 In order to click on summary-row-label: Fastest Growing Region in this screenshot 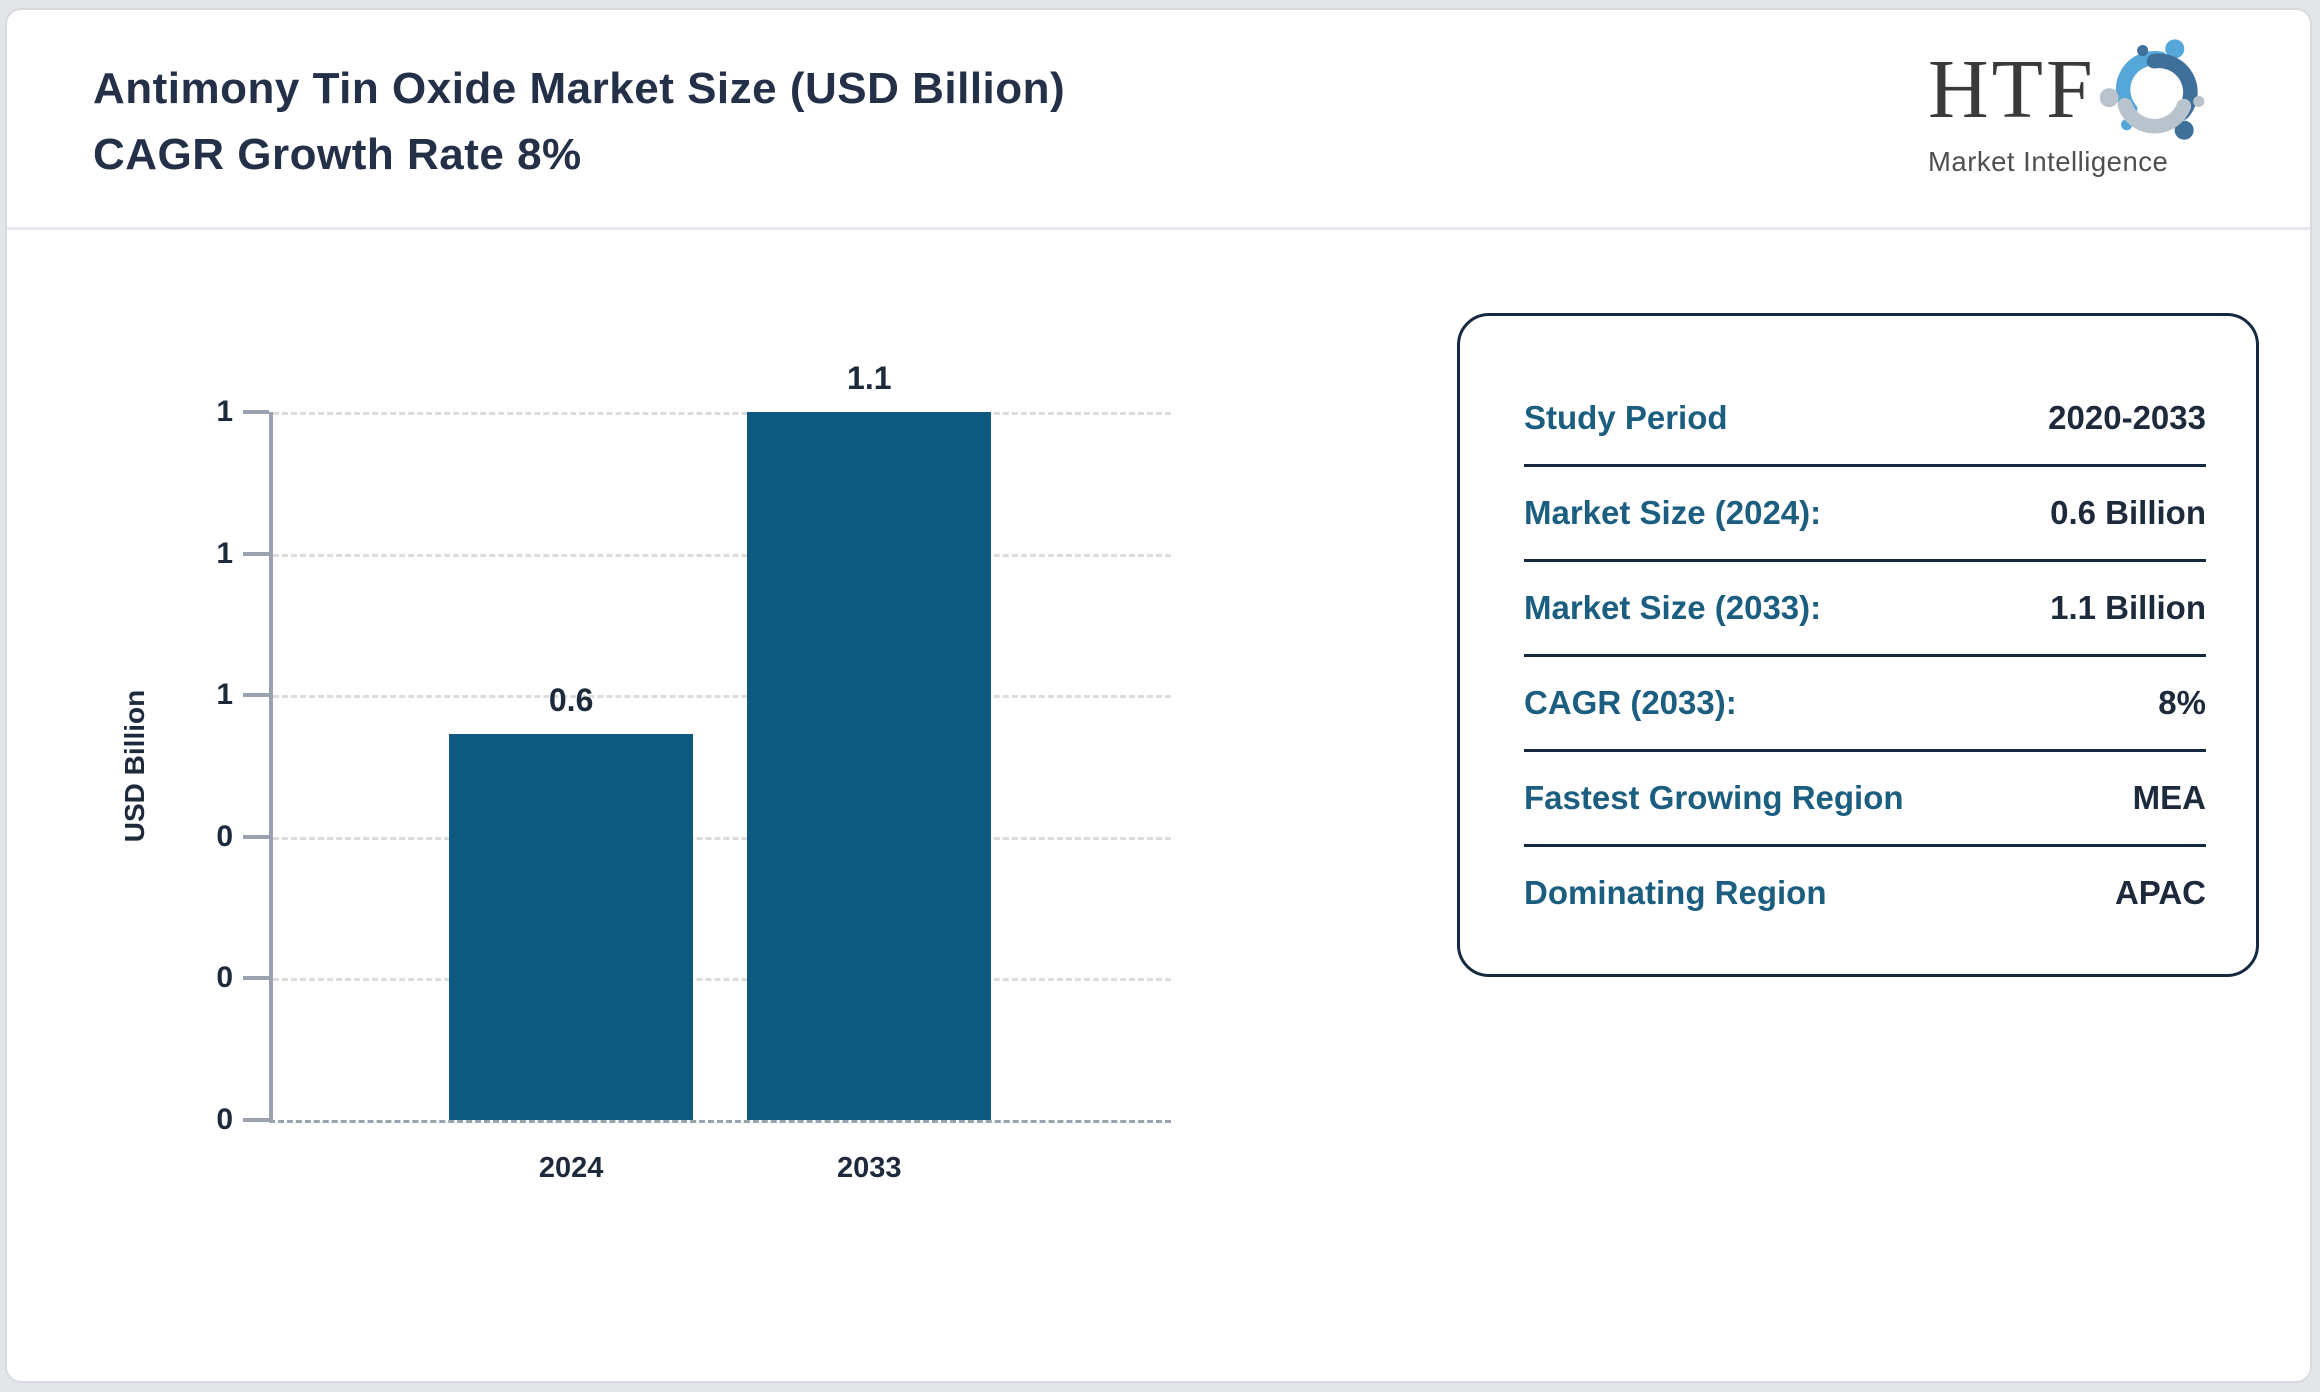, I will do `click(1714, 797)`.